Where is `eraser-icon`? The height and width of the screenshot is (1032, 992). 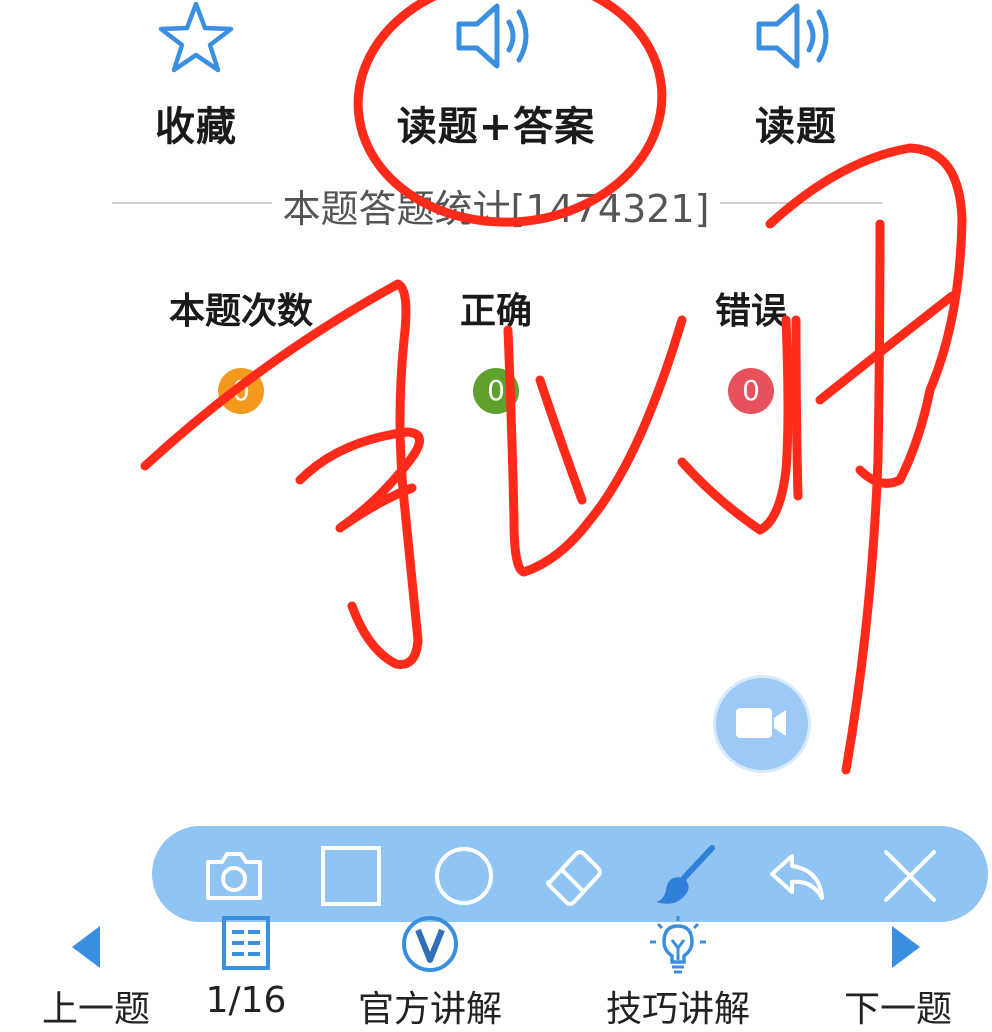 eraser-icon is located at coordinates (574, 878).